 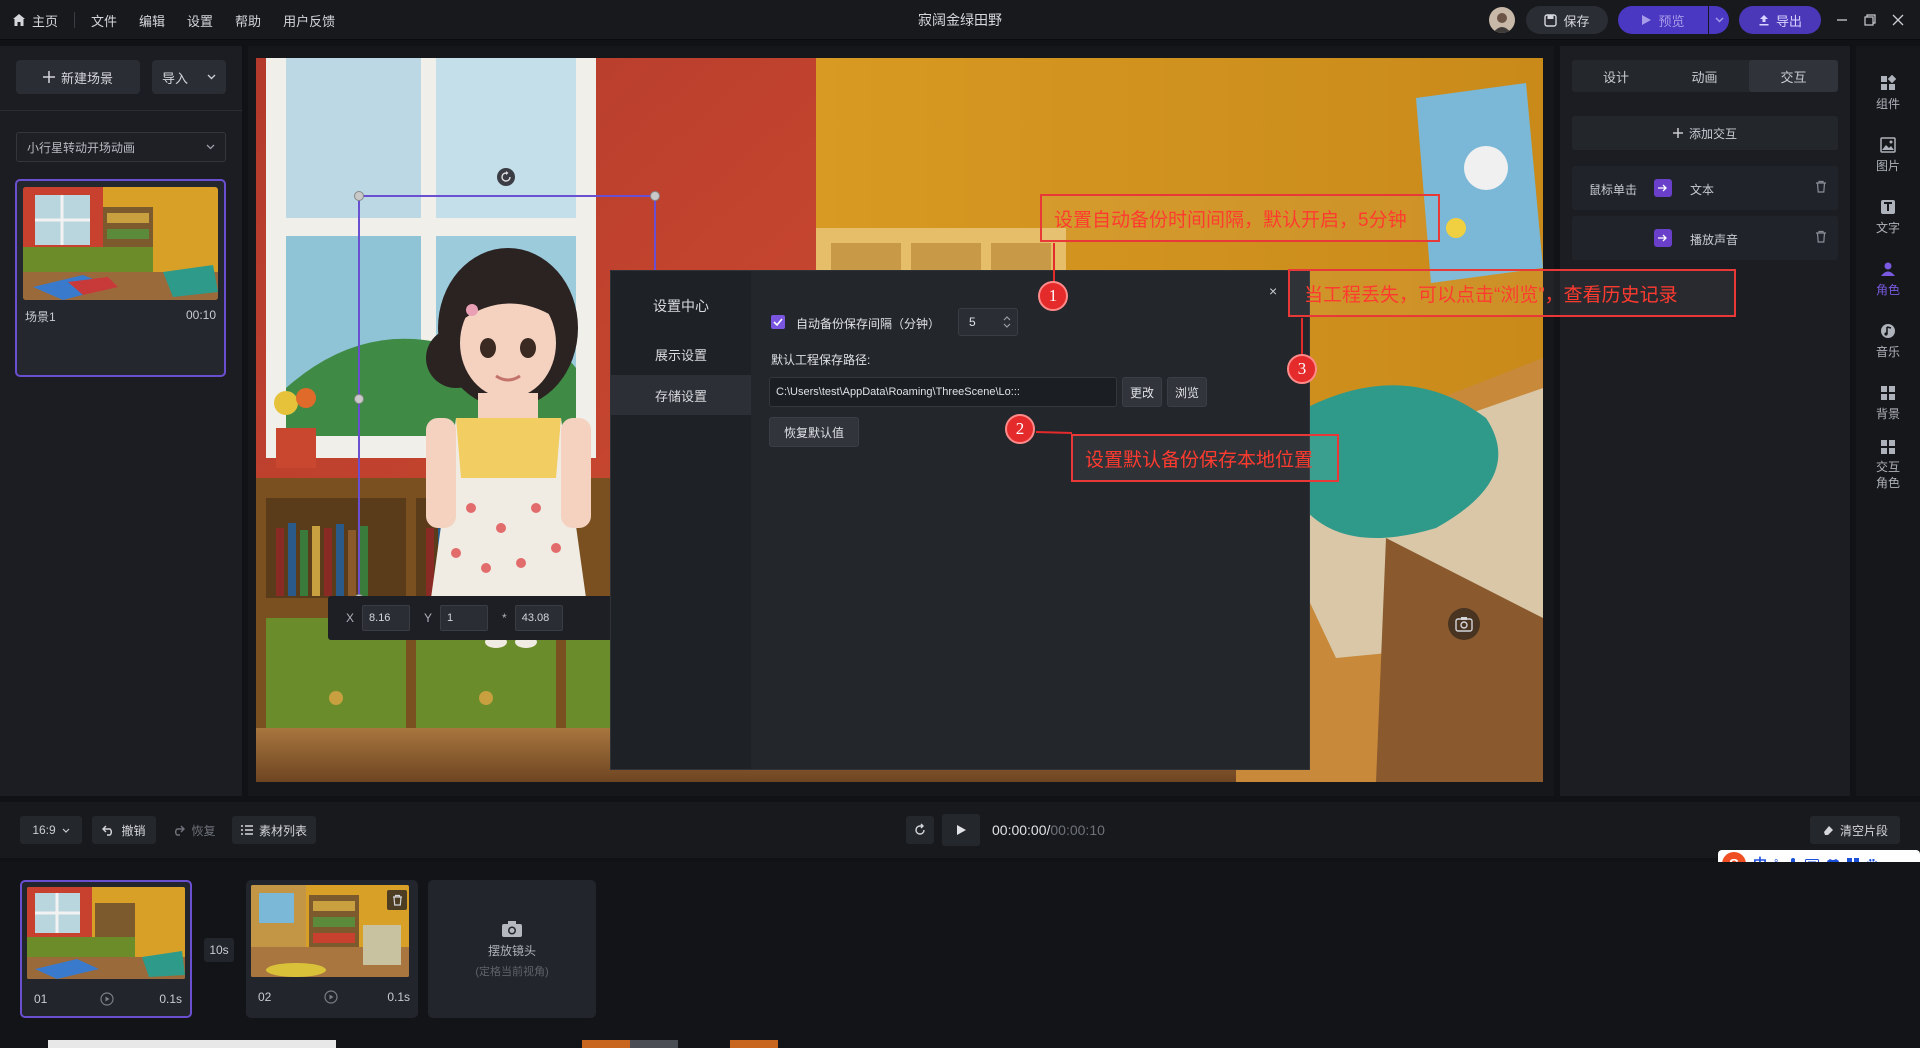 I want to click on chevron-down-icon, so click(x=66, y=830).